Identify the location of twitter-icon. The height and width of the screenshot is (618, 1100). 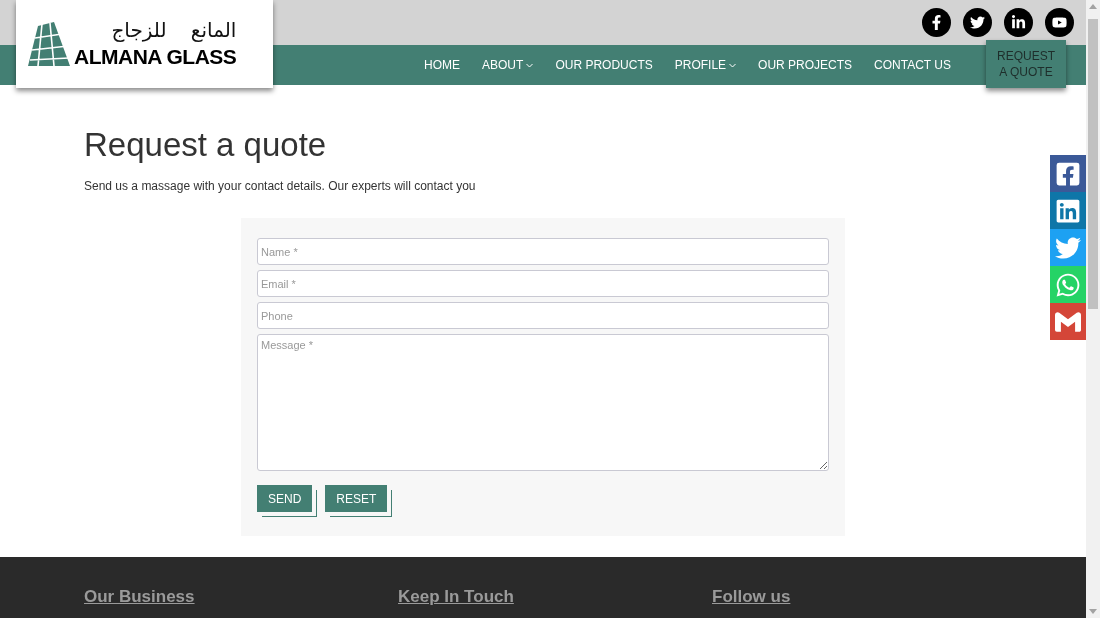
(977, 22).